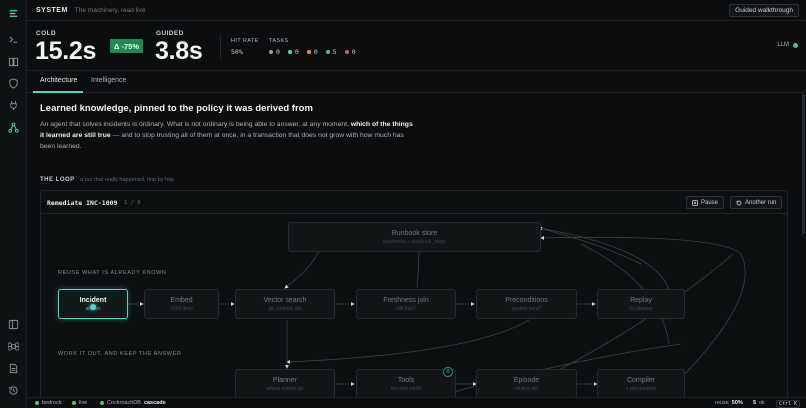 The image size is (806, 408). I want to click on node-planner: Planner where tokens go, so click(285, 384).